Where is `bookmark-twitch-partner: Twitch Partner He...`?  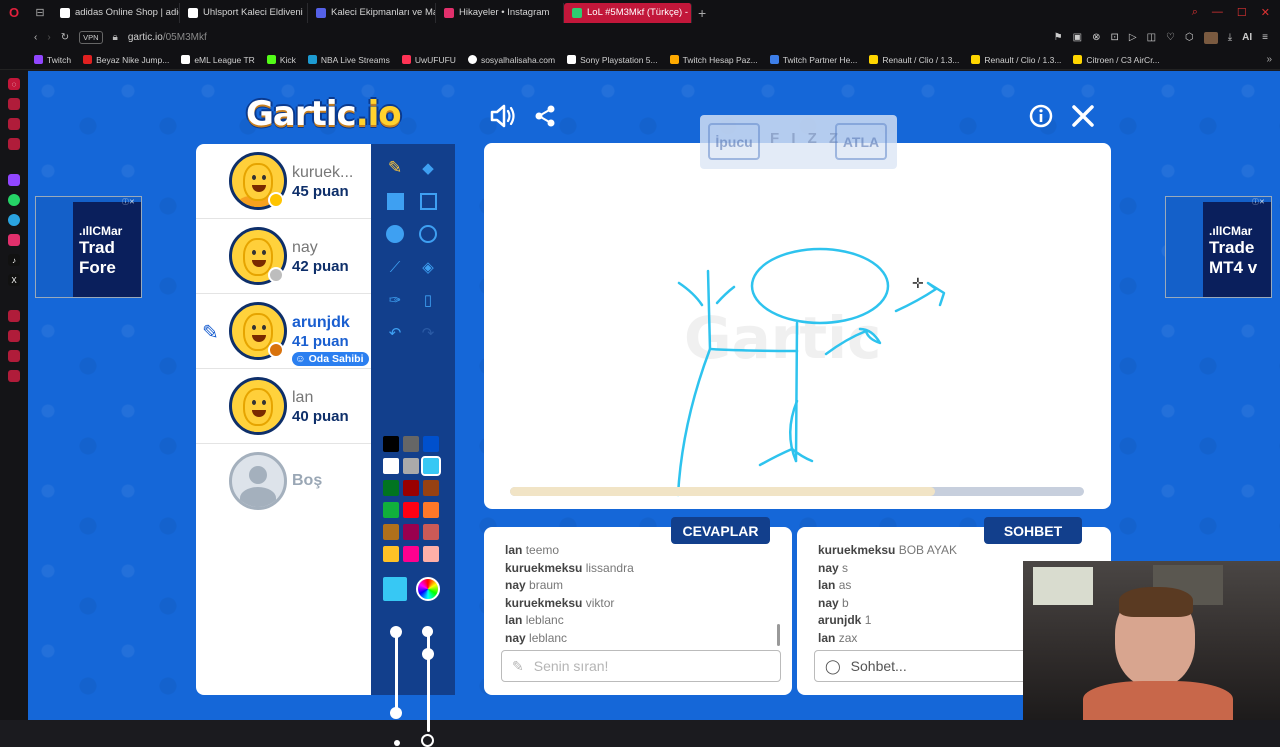
bookmark-twitch-partner: Twitch Partner He... is located at coordinates (819, 60).